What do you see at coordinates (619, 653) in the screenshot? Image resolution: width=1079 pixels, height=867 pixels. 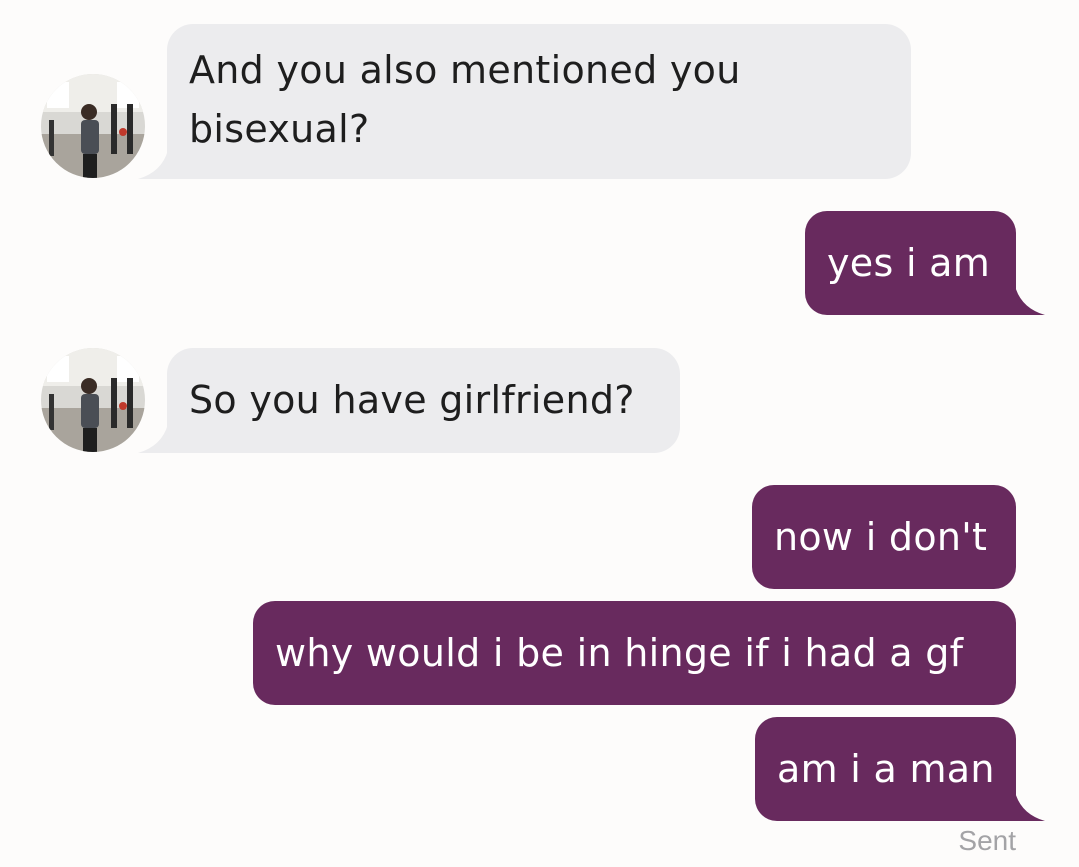 I see `message-text: why would i be in hinge if i had a gf` at bounding box center [619, 653].